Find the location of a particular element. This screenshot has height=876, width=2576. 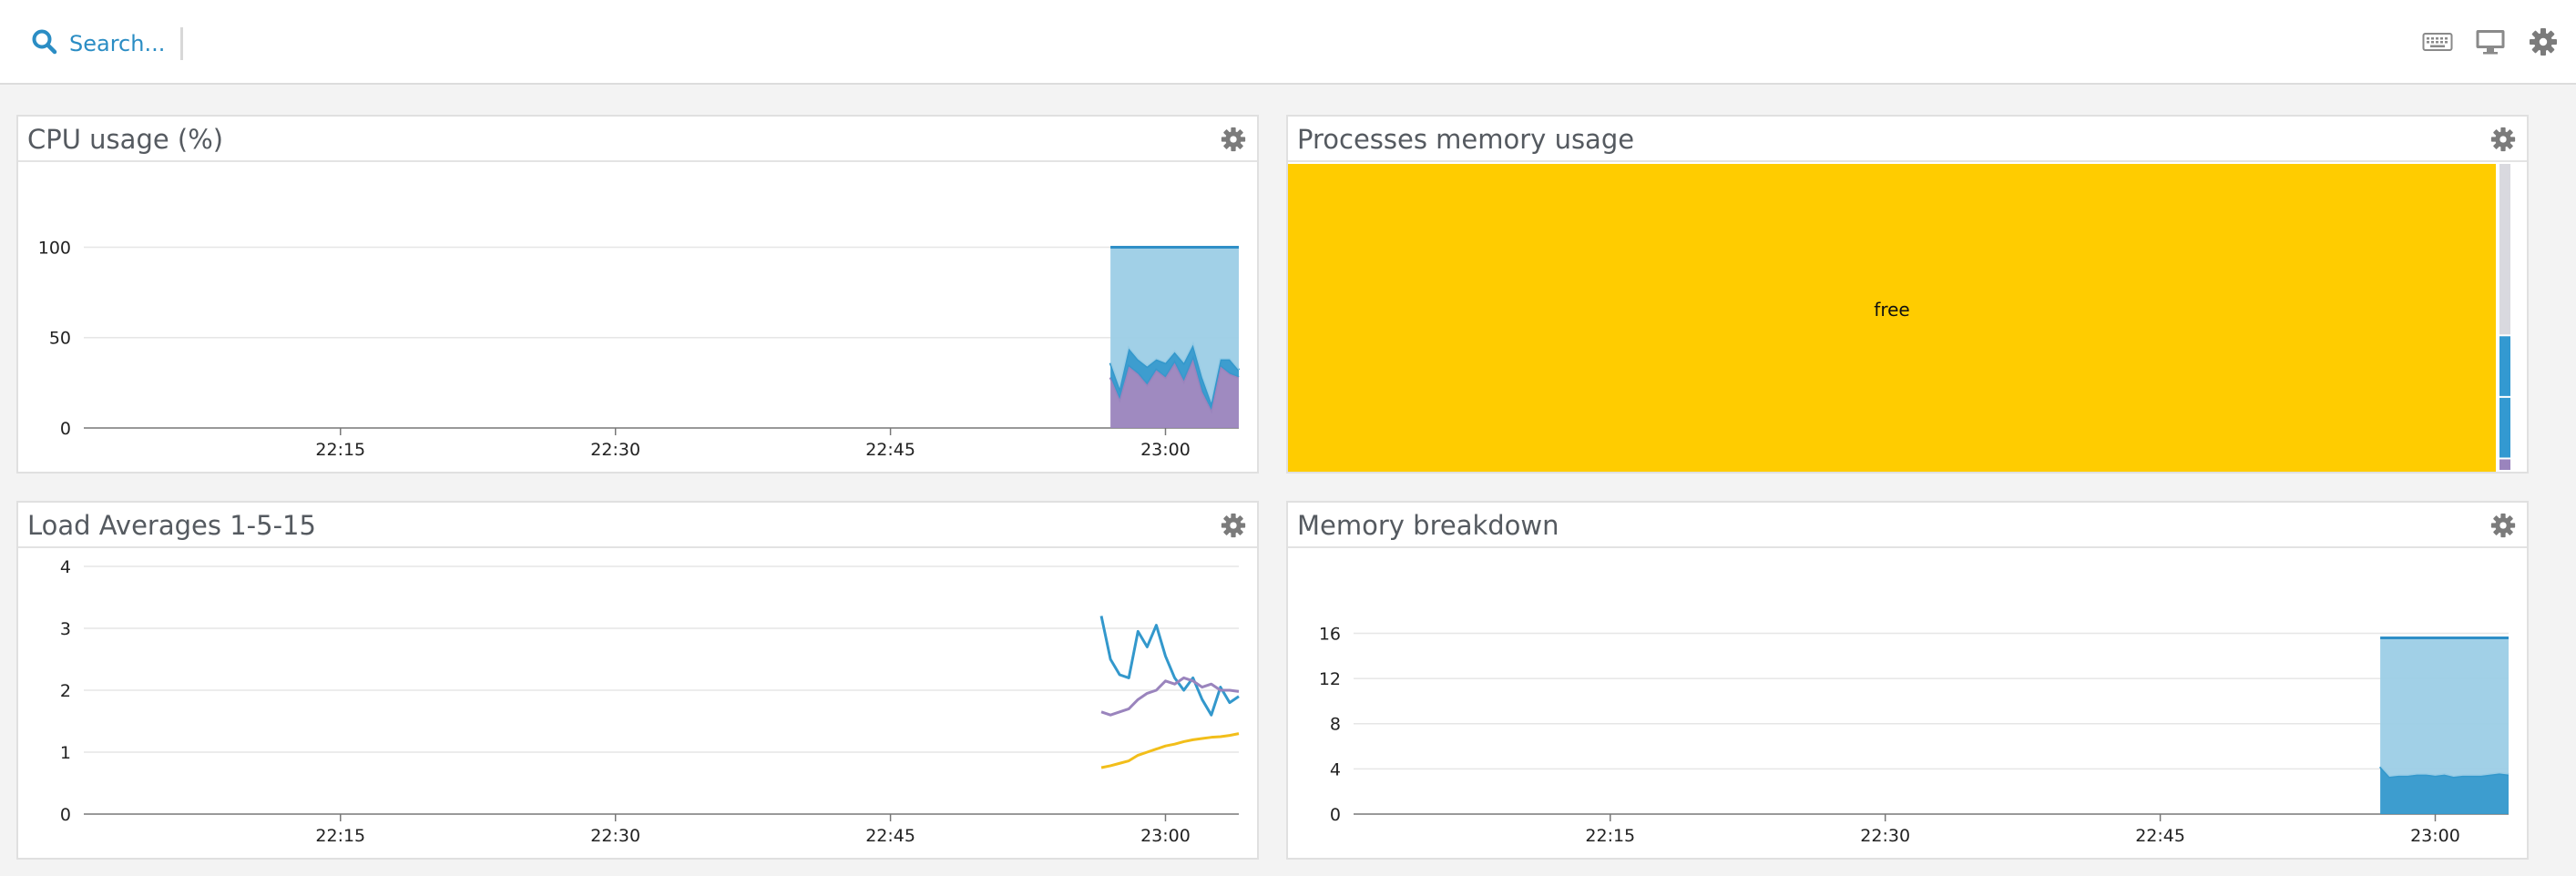

top-bar-actions is located at coordinates (2490, 41).